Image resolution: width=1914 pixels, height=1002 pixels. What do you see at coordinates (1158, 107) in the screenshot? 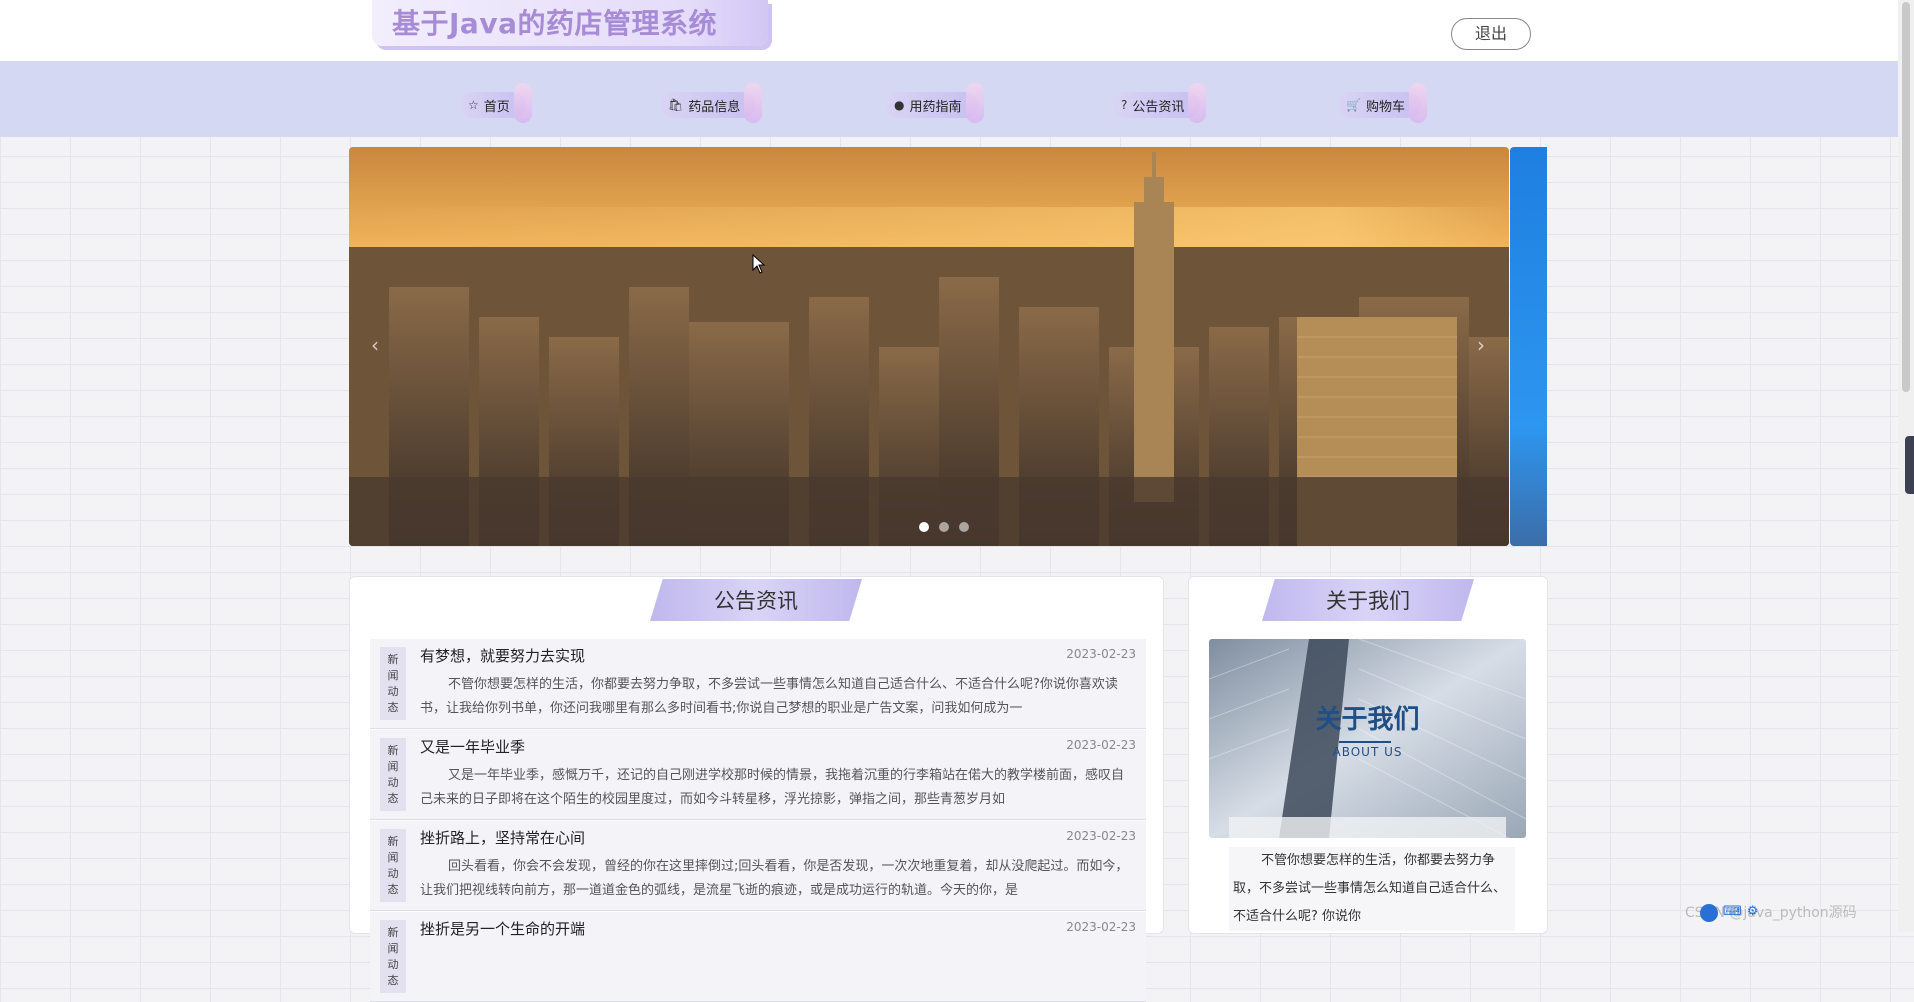
I see `nav-item-label: 公告资讯` at bounding box center [1158, 107].